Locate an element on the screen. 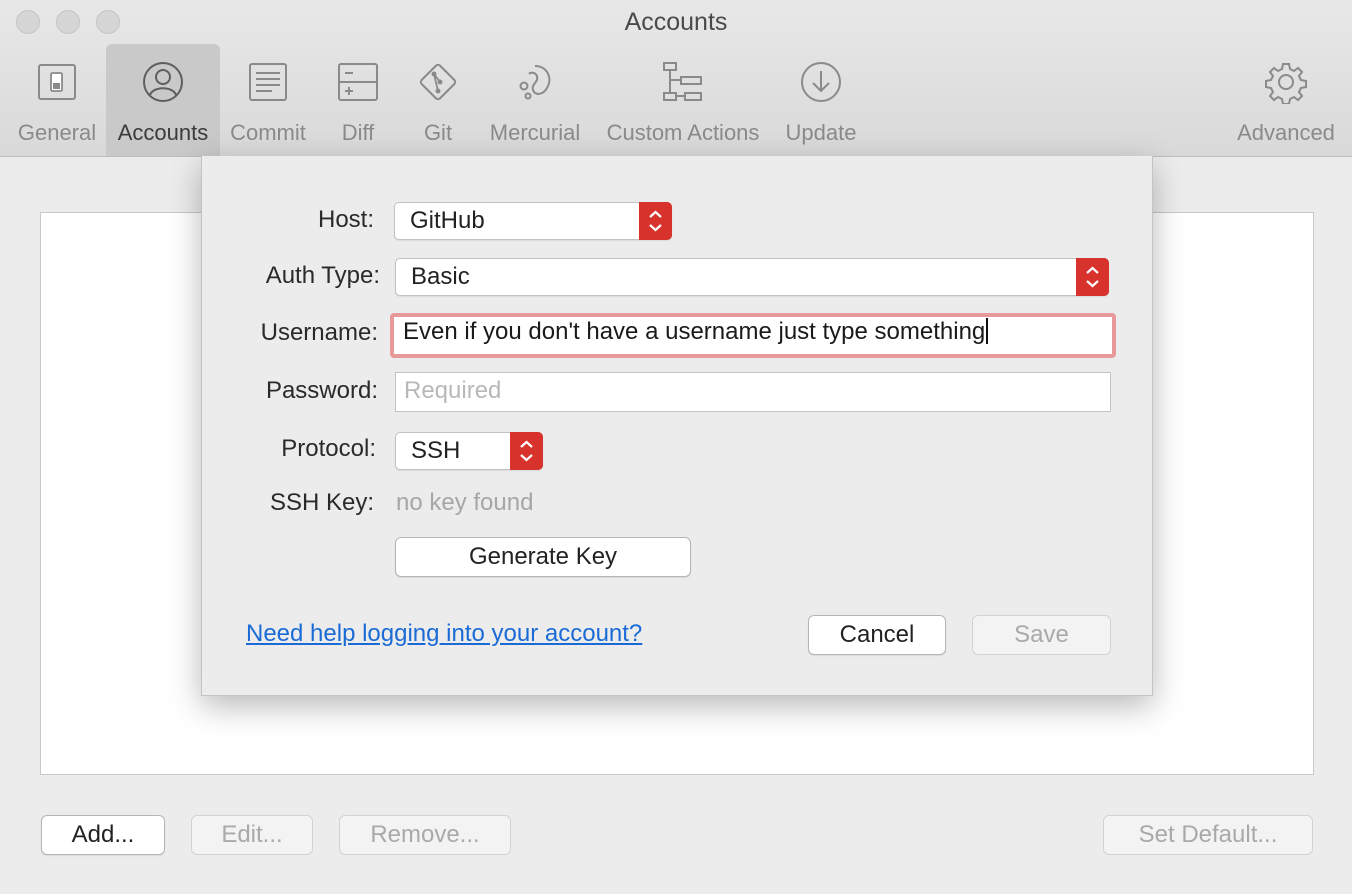  diff-icon is located at coordinates (358, 82).